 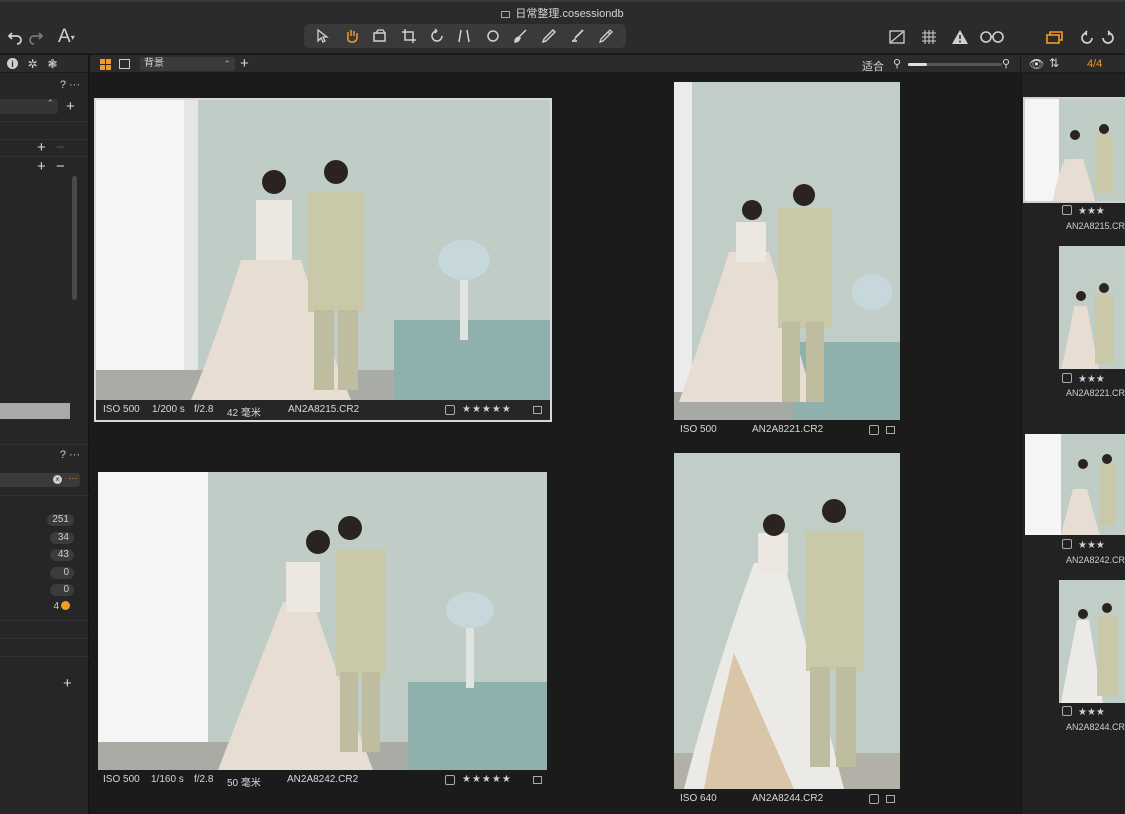 What do you see at coordinates (1108, 37) in the screenshot?
I see `refresh-icon` at bounding box center [1108, 37].